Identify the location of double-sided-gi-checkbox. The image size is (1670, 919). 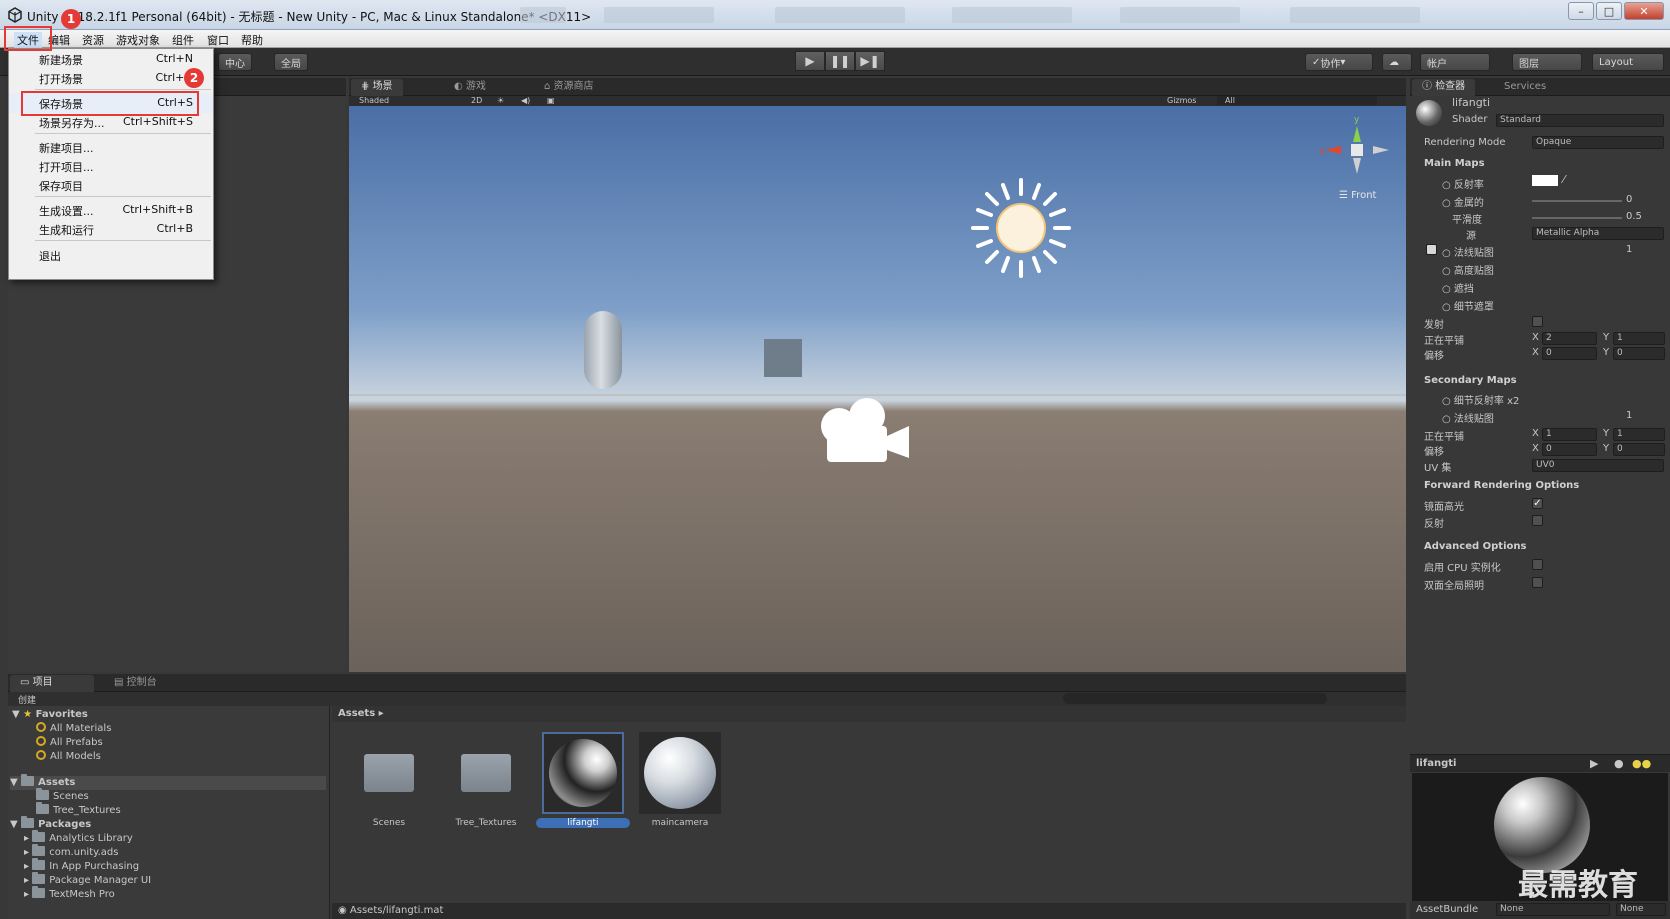
(1537, 582).